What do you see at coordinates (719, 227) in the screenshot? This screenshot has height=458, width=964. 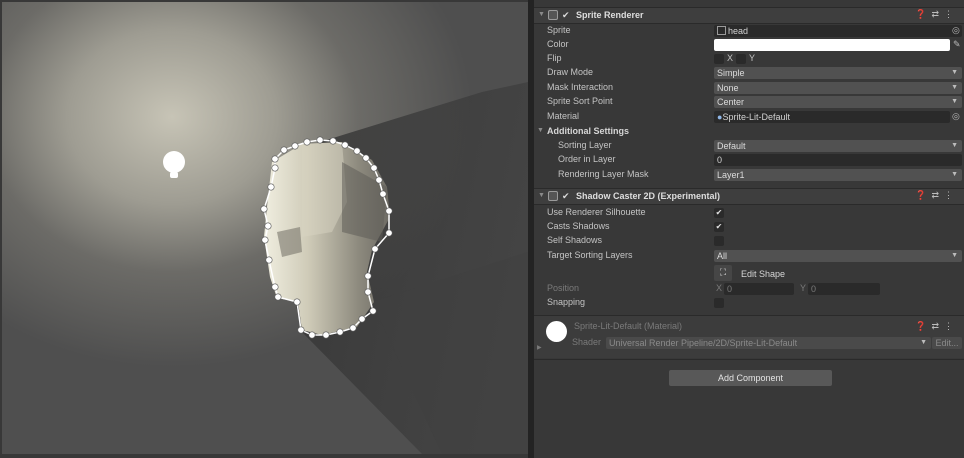 I see `casts-shadows-checkbox: ✔` at bounding box center [719, 227].